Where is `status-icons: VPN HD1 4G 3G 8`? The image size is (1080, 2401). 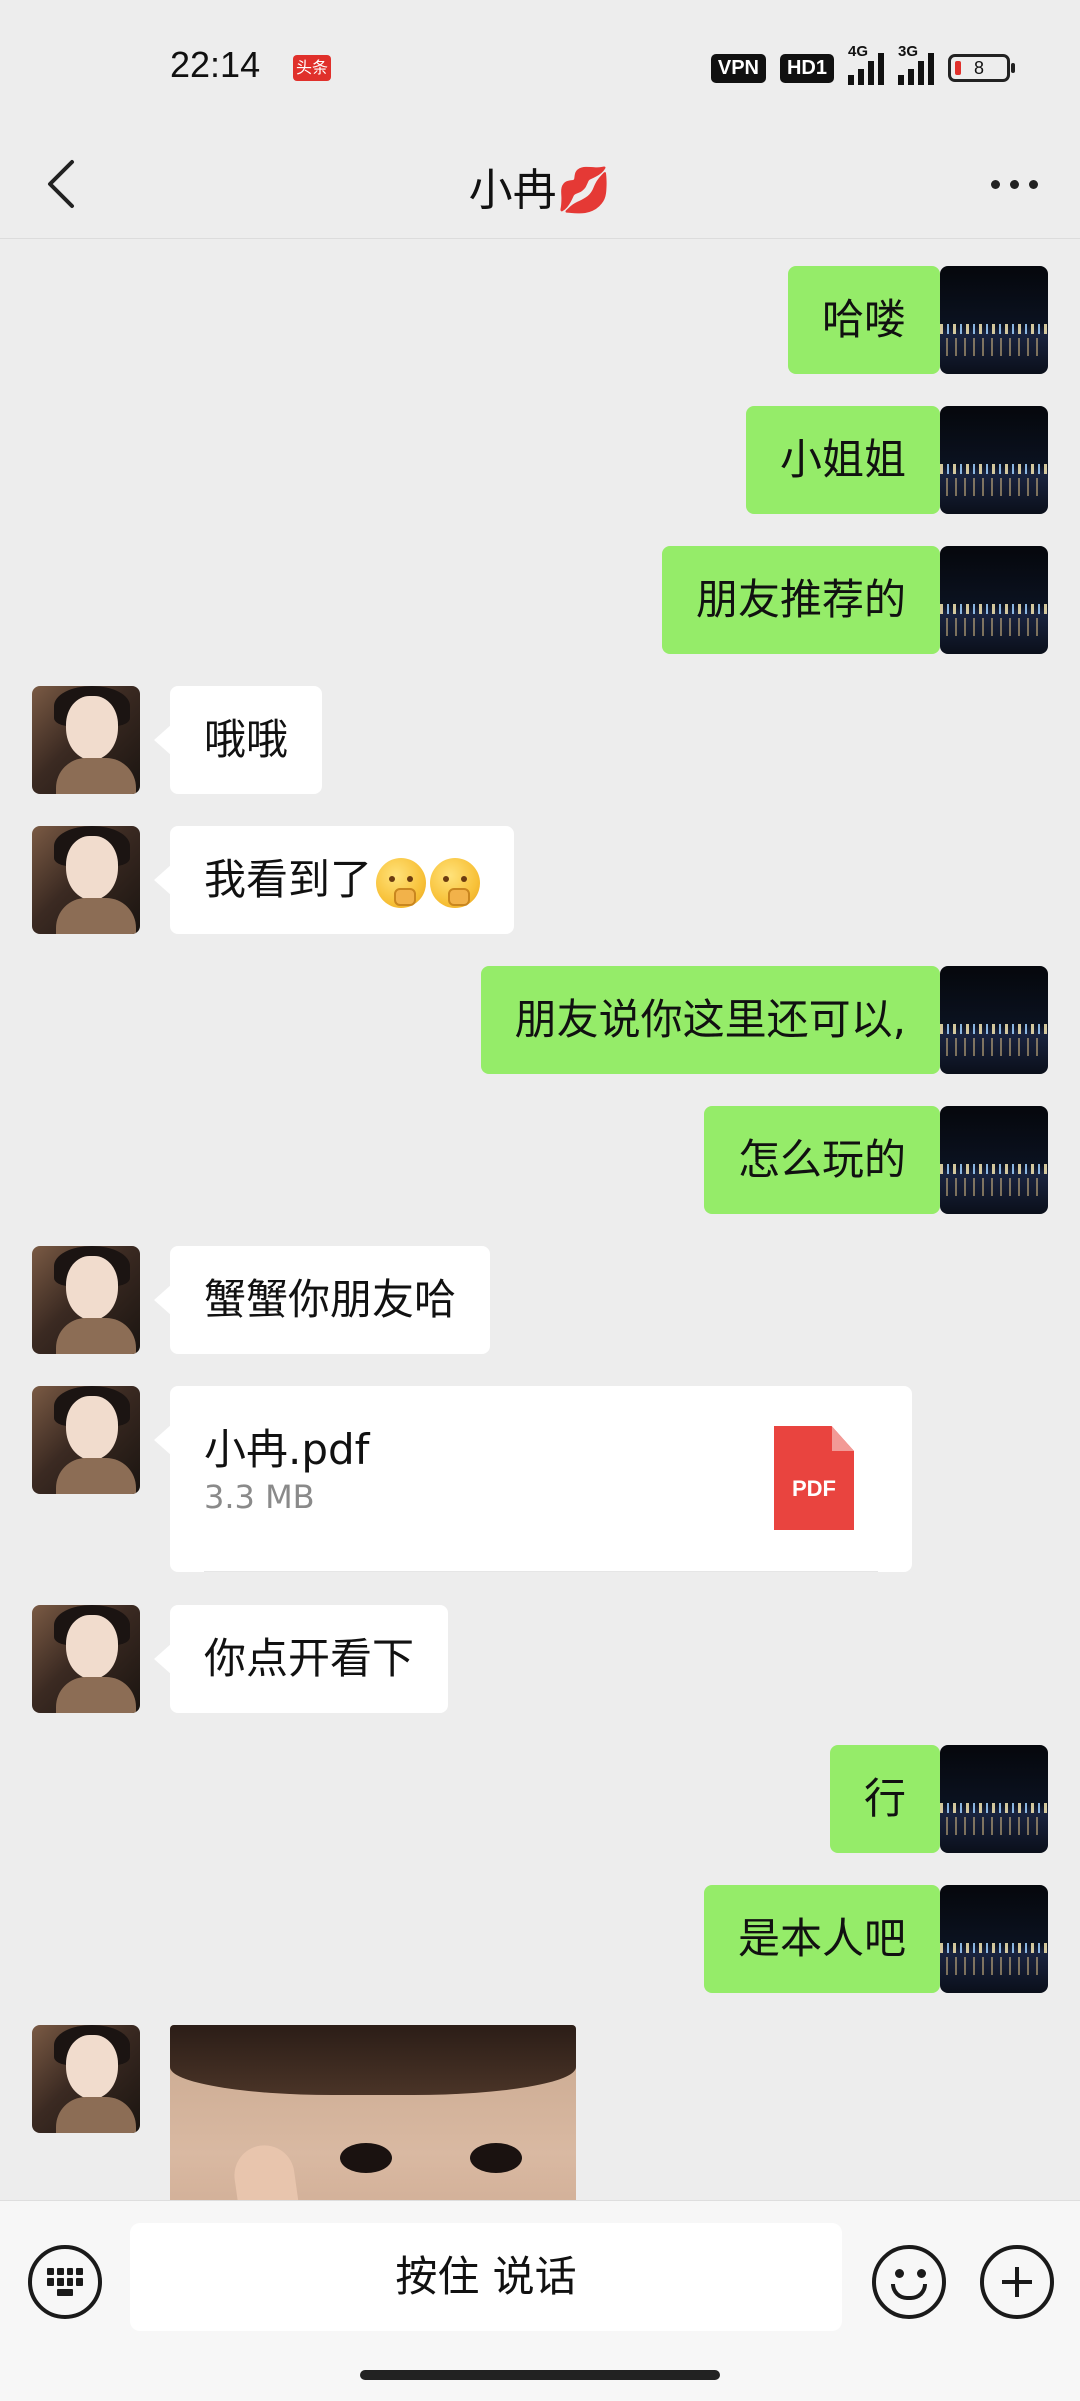
status-icons: VPN HD1 4G 3G 8 is located at coordinates (862, 65).